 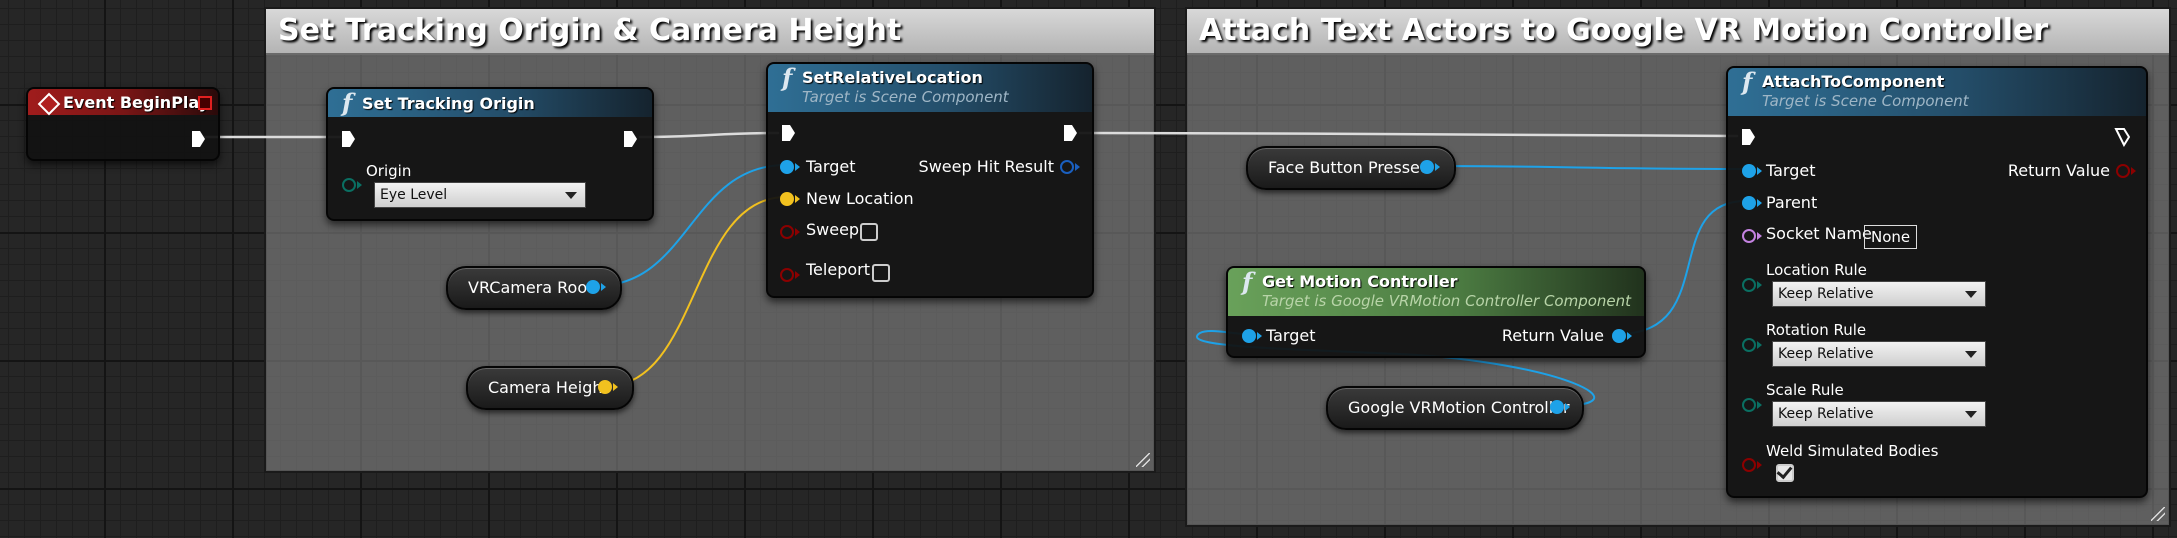 What do you see at coordinates (123, 124) in the screenshot?
I see `event-beginplay-node: Event BeginPlay` at bounding box center [123, 124].